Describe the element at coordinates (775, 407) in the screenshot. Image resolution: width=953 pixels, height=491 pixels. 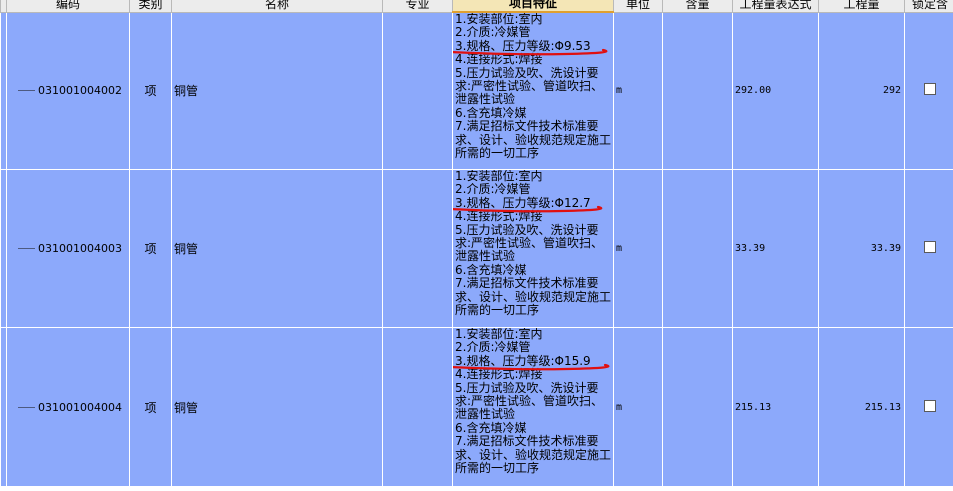
I see `expression-cell: 215.13` at that location.